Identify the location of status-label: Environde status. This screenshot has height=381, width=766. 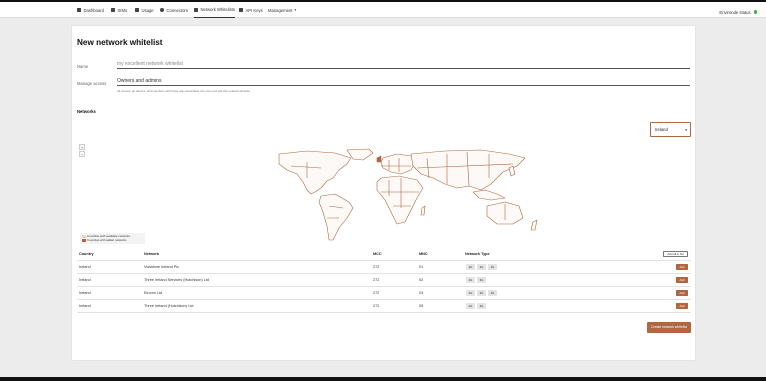
(735, 12).